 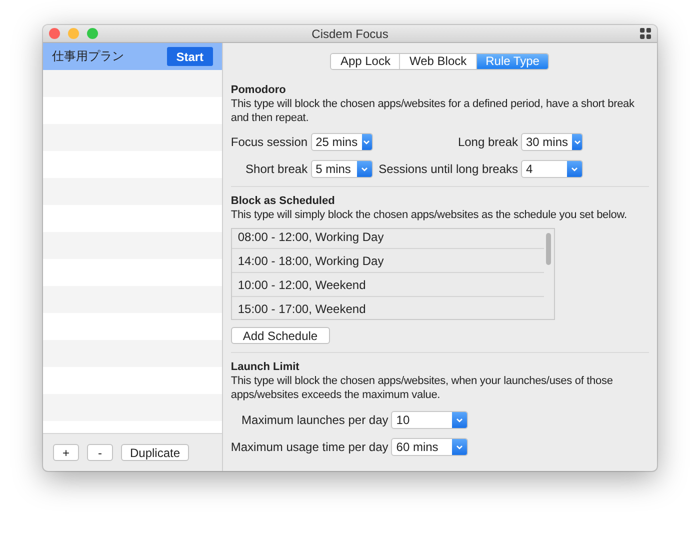 What do you see at coordinates (73, 33) in the screenshot?
I see `minimize-button` at bounding box center [73, 33].